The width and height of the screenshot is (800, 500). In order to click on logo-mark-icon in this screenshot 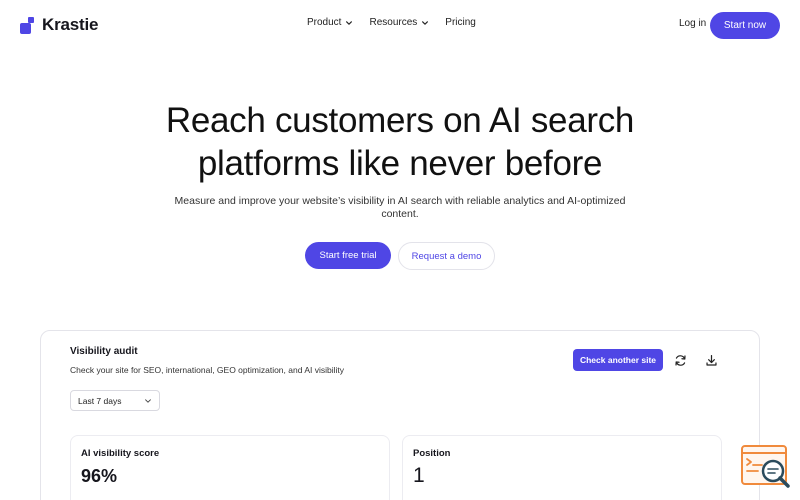, I will do `click(28, 25)`.